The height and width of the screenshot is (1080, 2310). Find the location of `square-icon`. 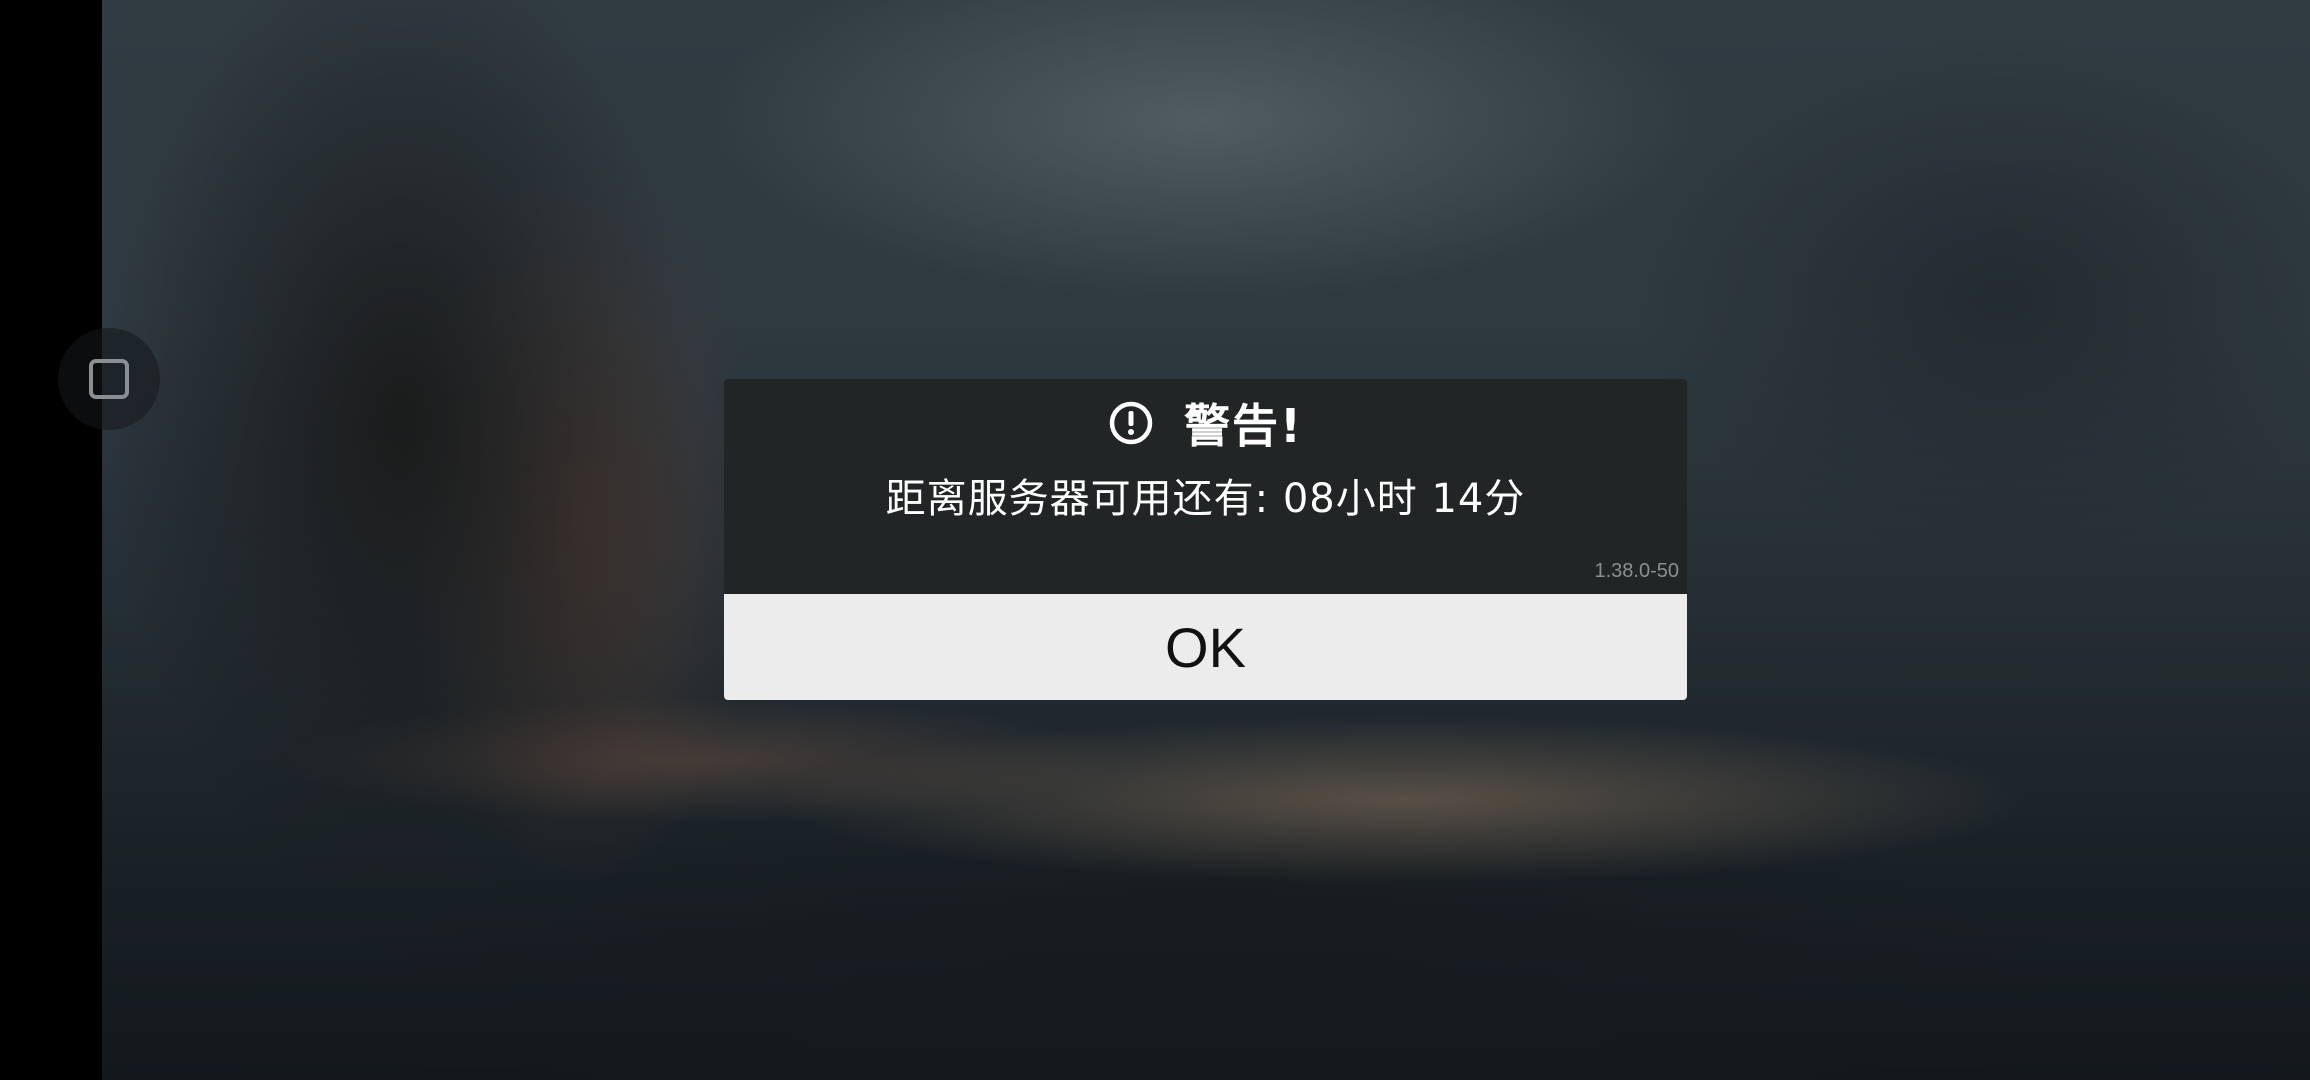

square-icon is located at coordinates (109, 379).